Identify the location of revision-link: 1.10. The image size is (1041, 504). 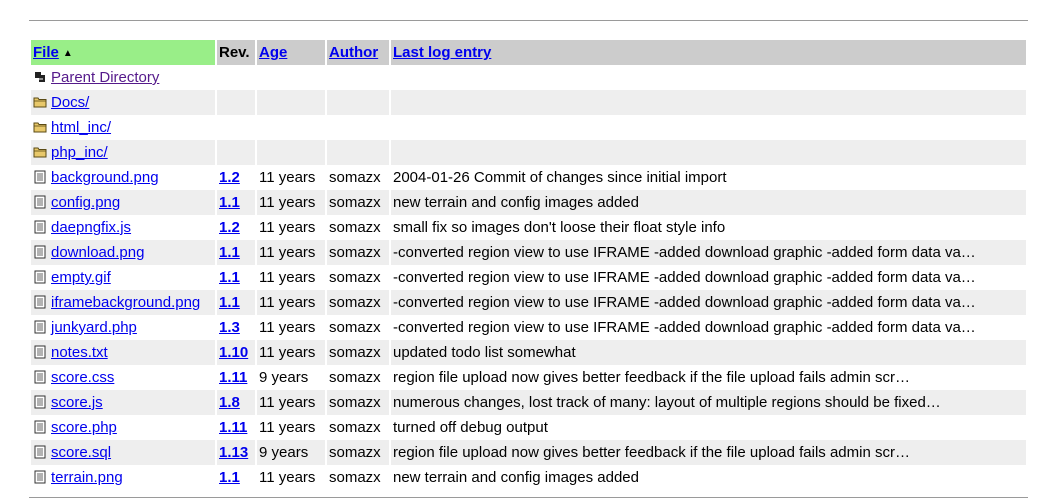
(233, 352).